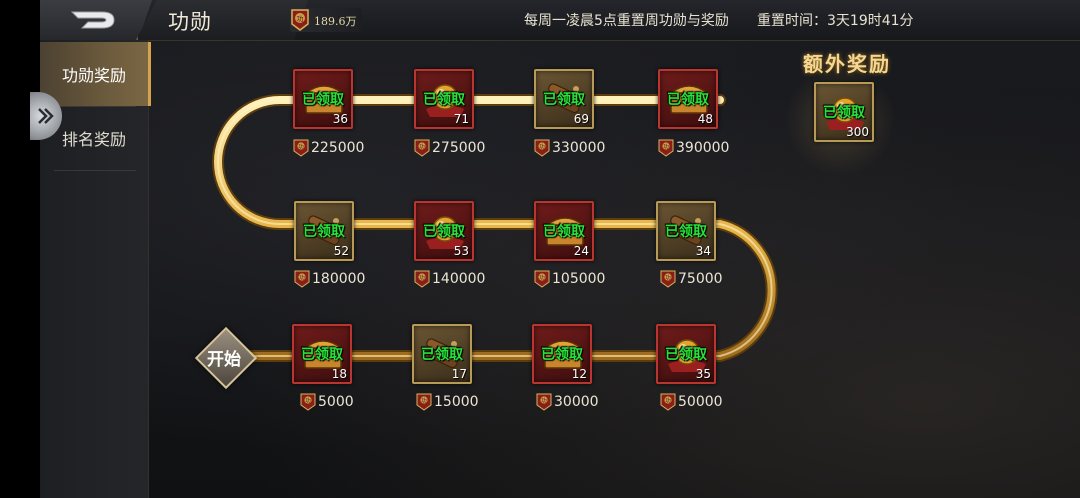 This screenshot has height=498, width=1080. I want to click on item-count: 12, so click(579, 374).